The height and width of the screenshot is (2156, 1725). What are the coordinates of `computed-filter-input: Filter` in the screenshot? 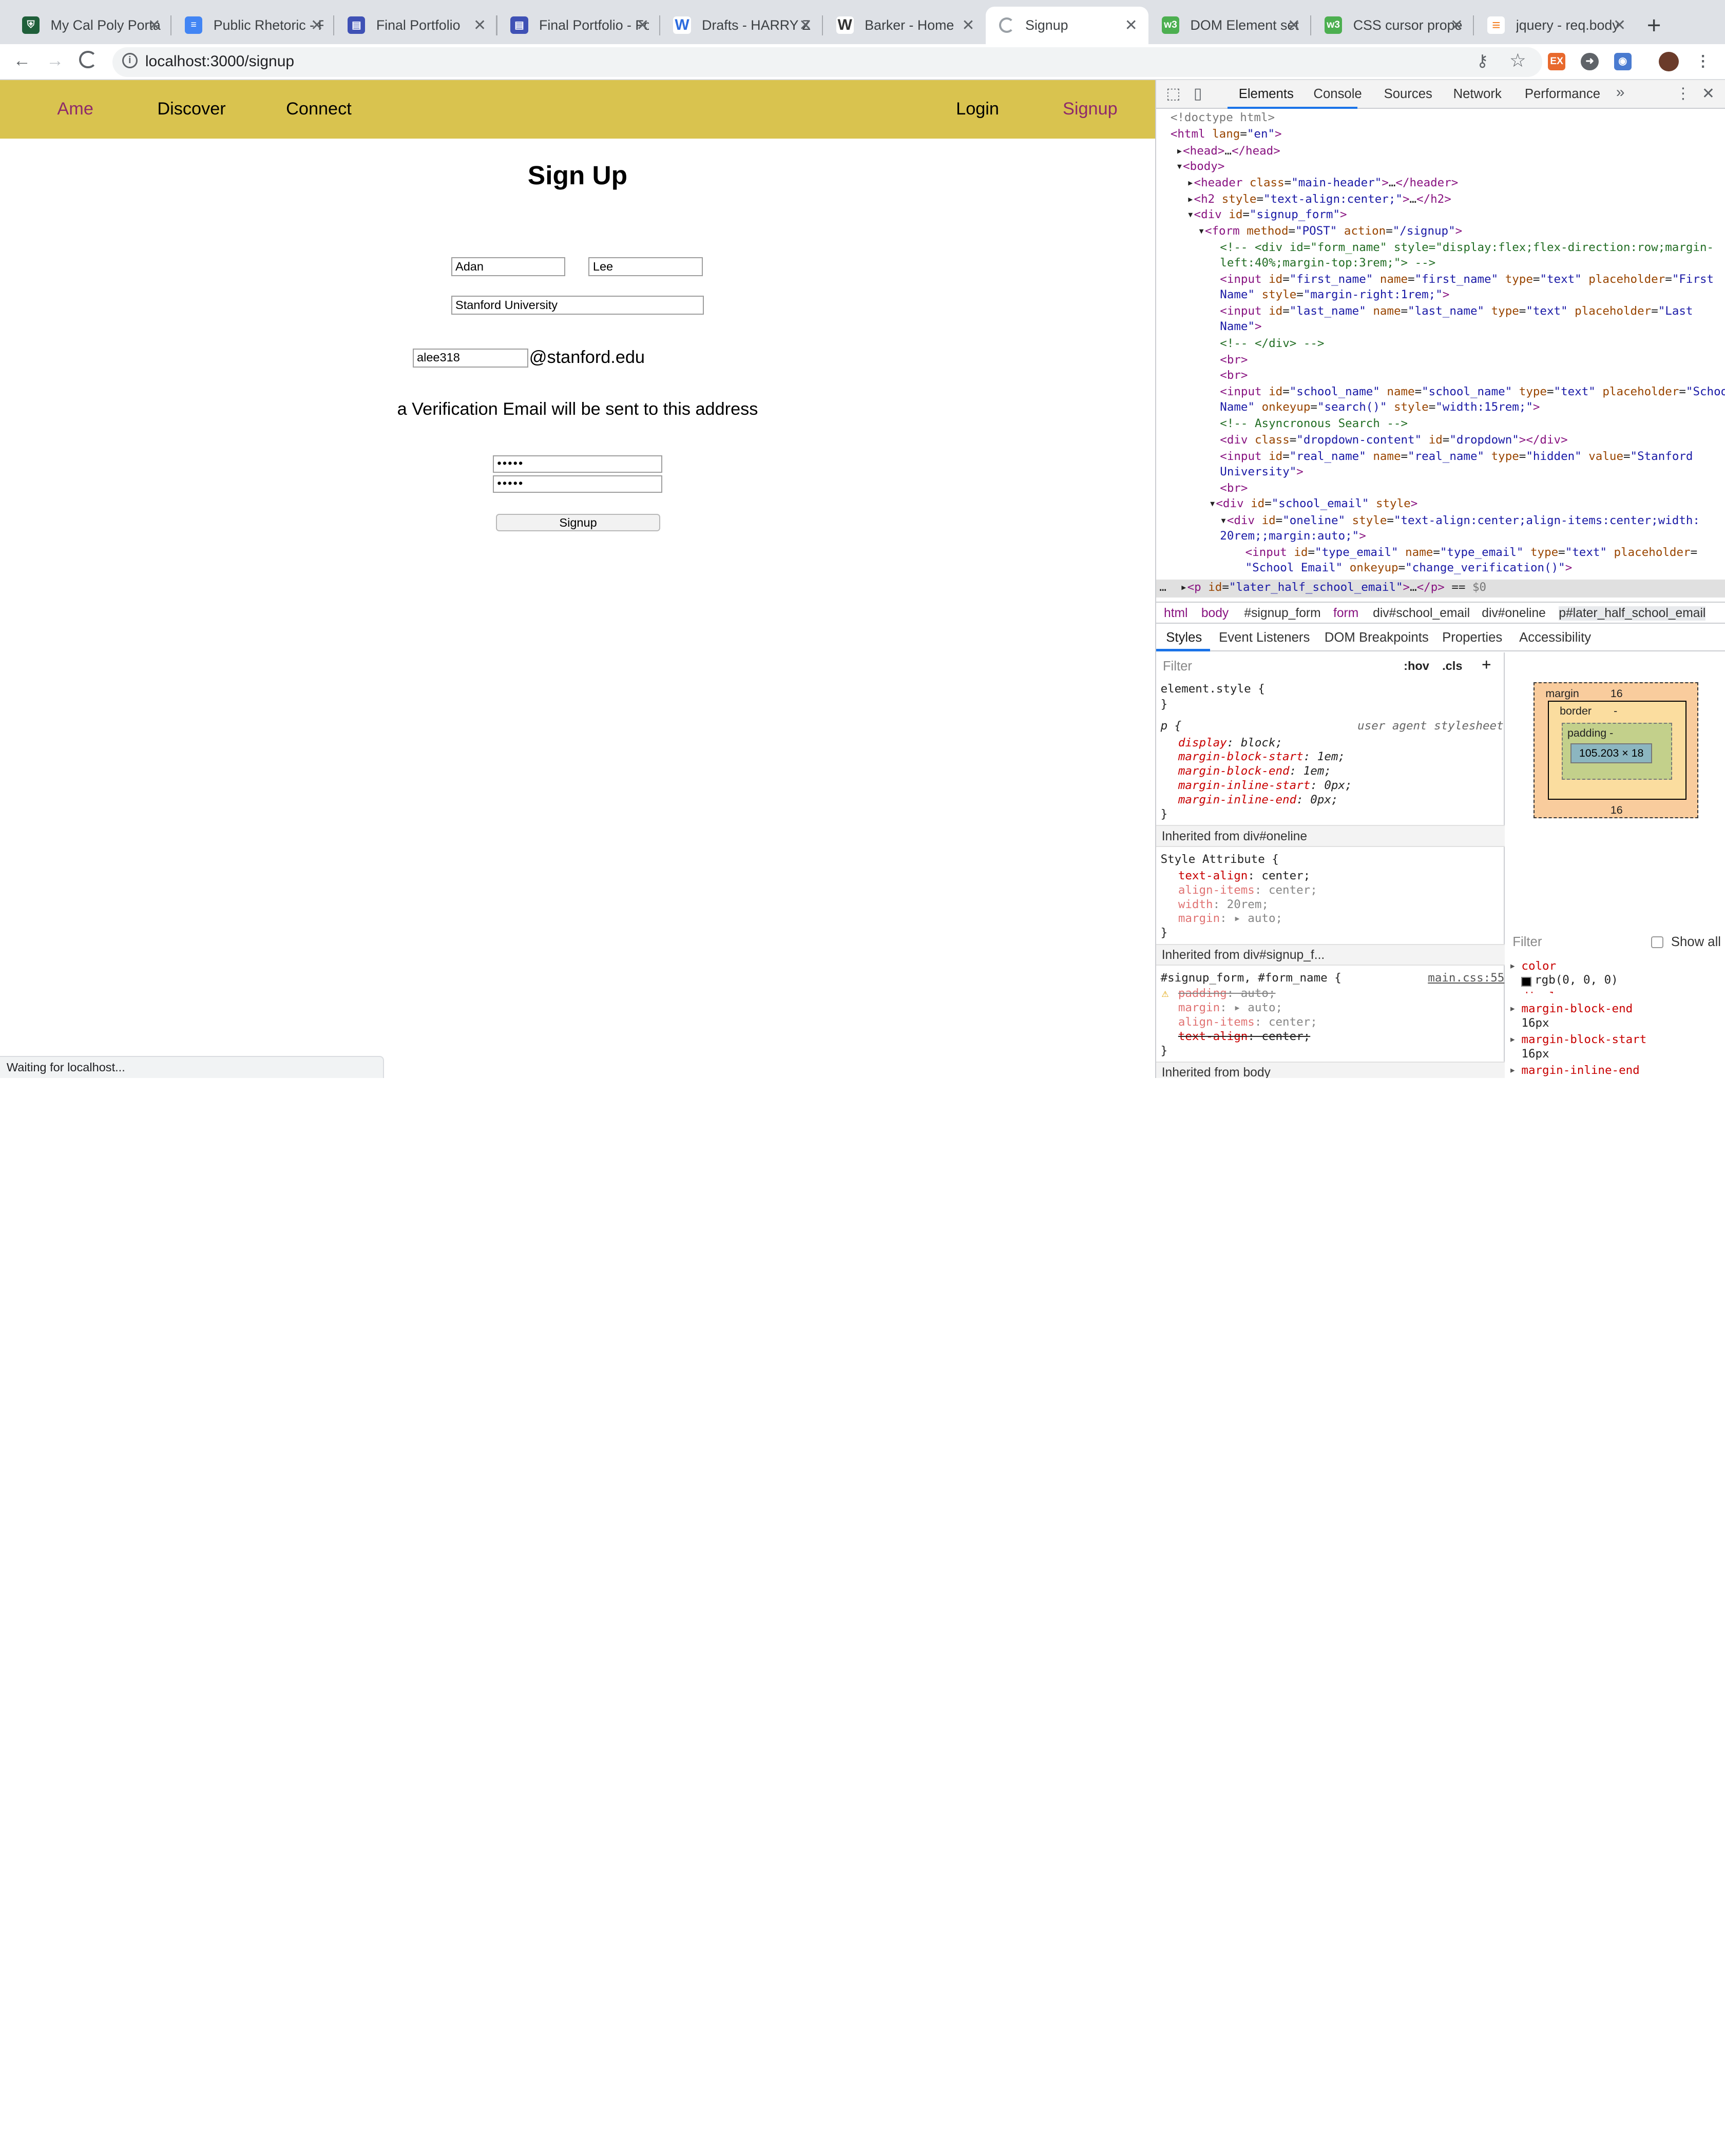 It's located at (1527, 942).